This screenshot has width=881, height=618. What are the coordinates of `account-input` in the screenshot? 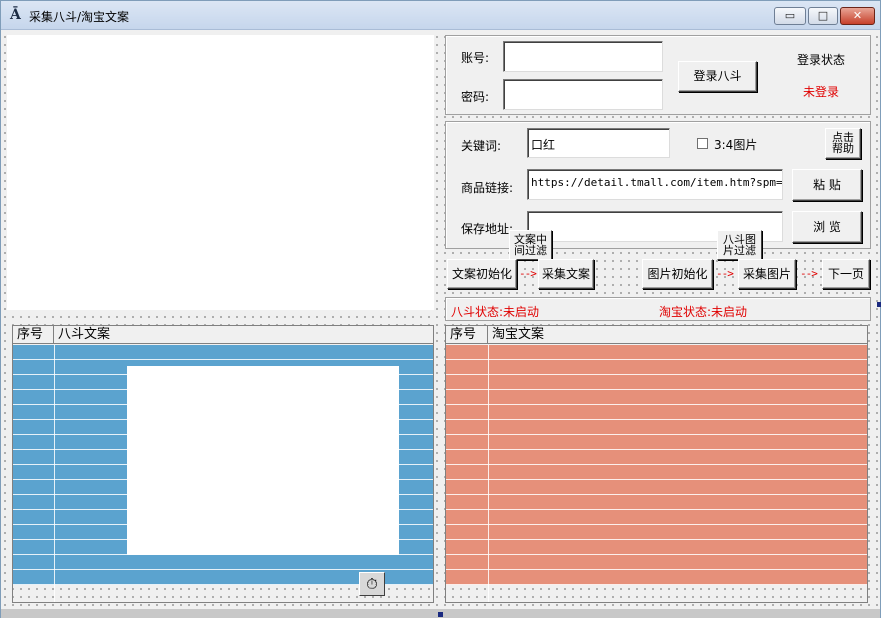 It's located at (583, 56).